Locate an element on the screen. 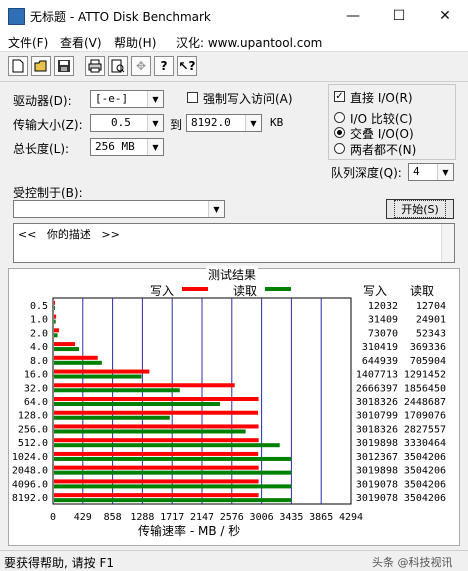  x-tick-label: 429 is located at coordinates (83, 517).